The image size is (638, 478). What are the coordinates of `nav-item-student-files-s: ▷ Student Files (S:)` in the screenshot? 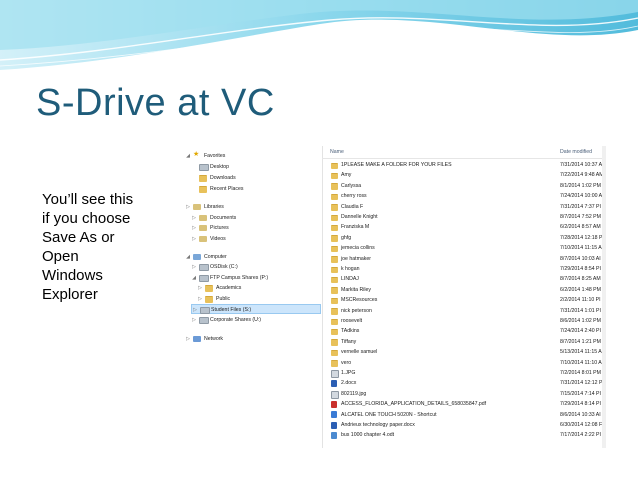 It's located at (256, 309).